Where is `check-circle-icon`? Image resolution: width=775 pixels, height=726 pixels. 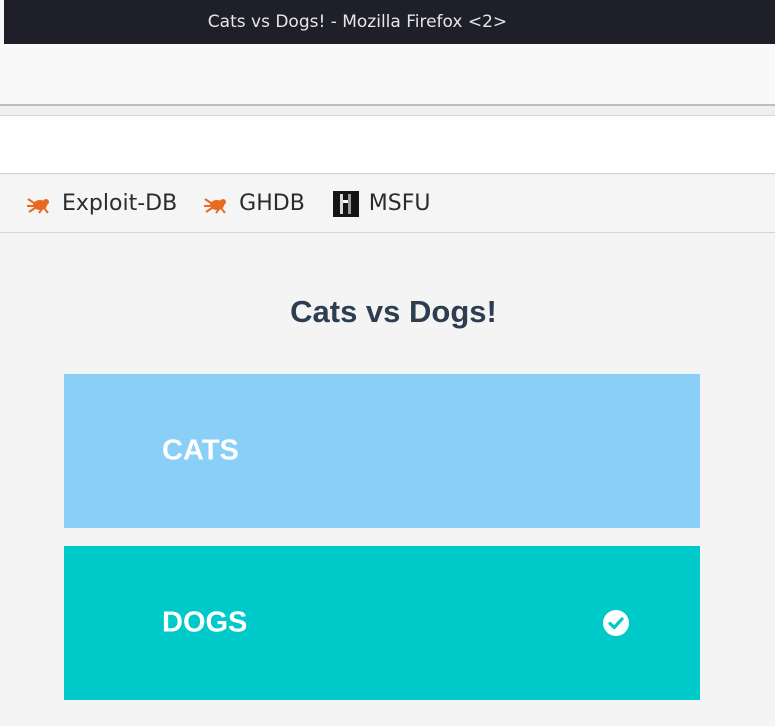
check-circle-icon is located at coordinates (616, 623).